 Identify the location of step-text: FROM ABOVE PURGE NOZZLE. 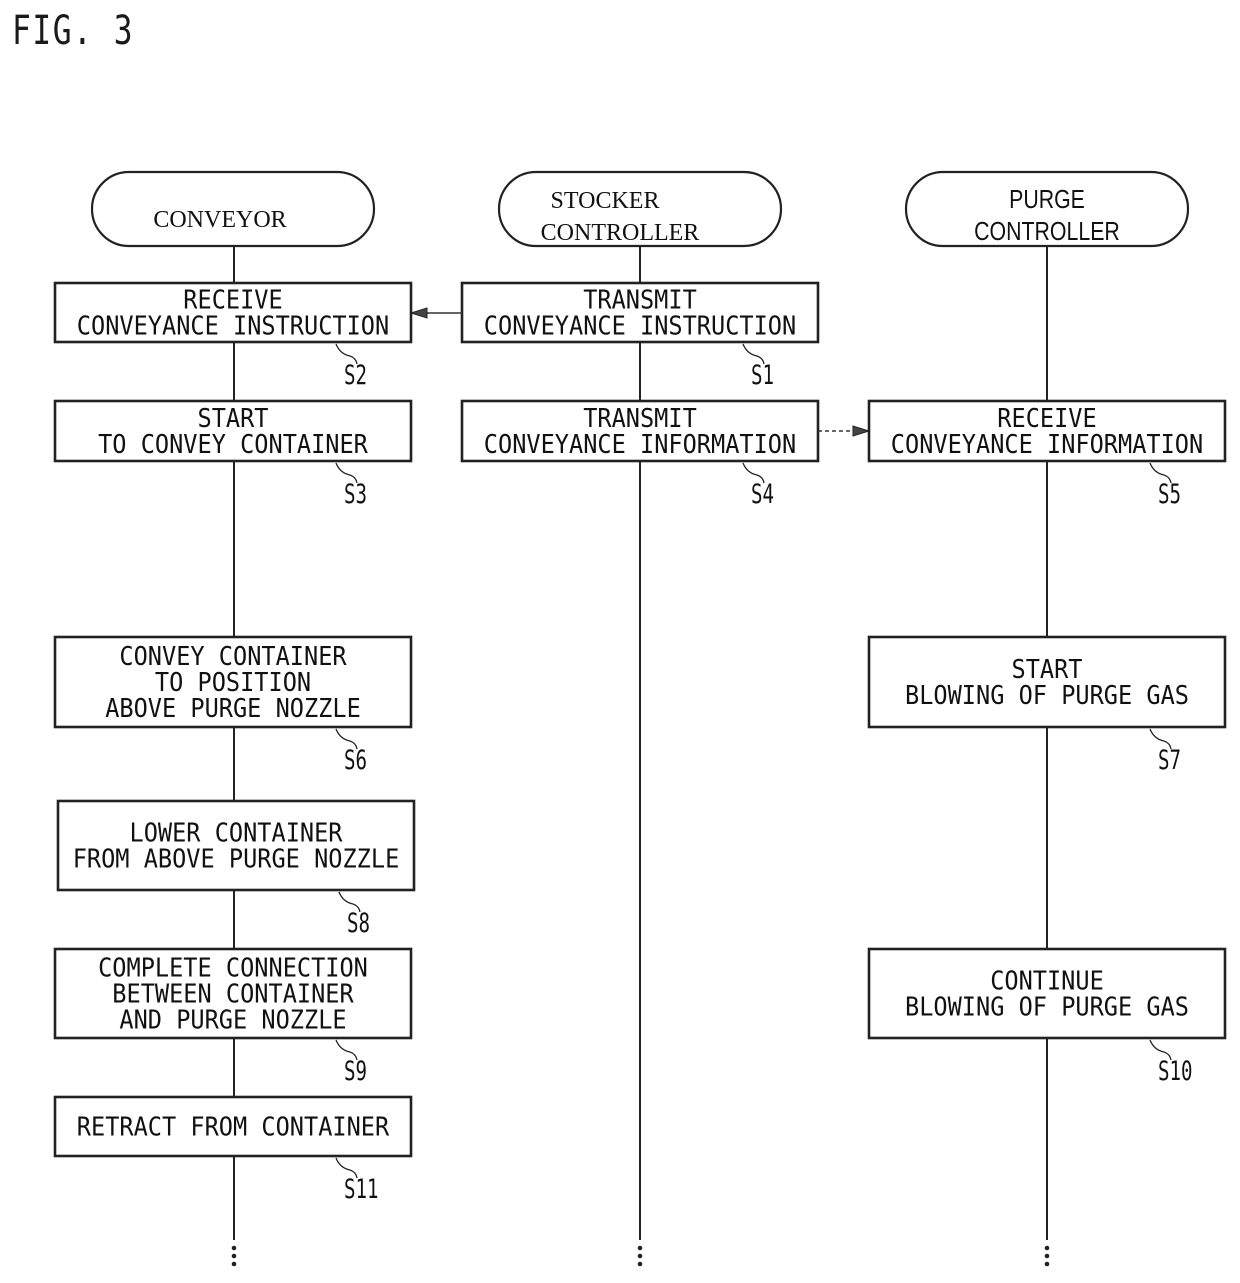
(236, 860).